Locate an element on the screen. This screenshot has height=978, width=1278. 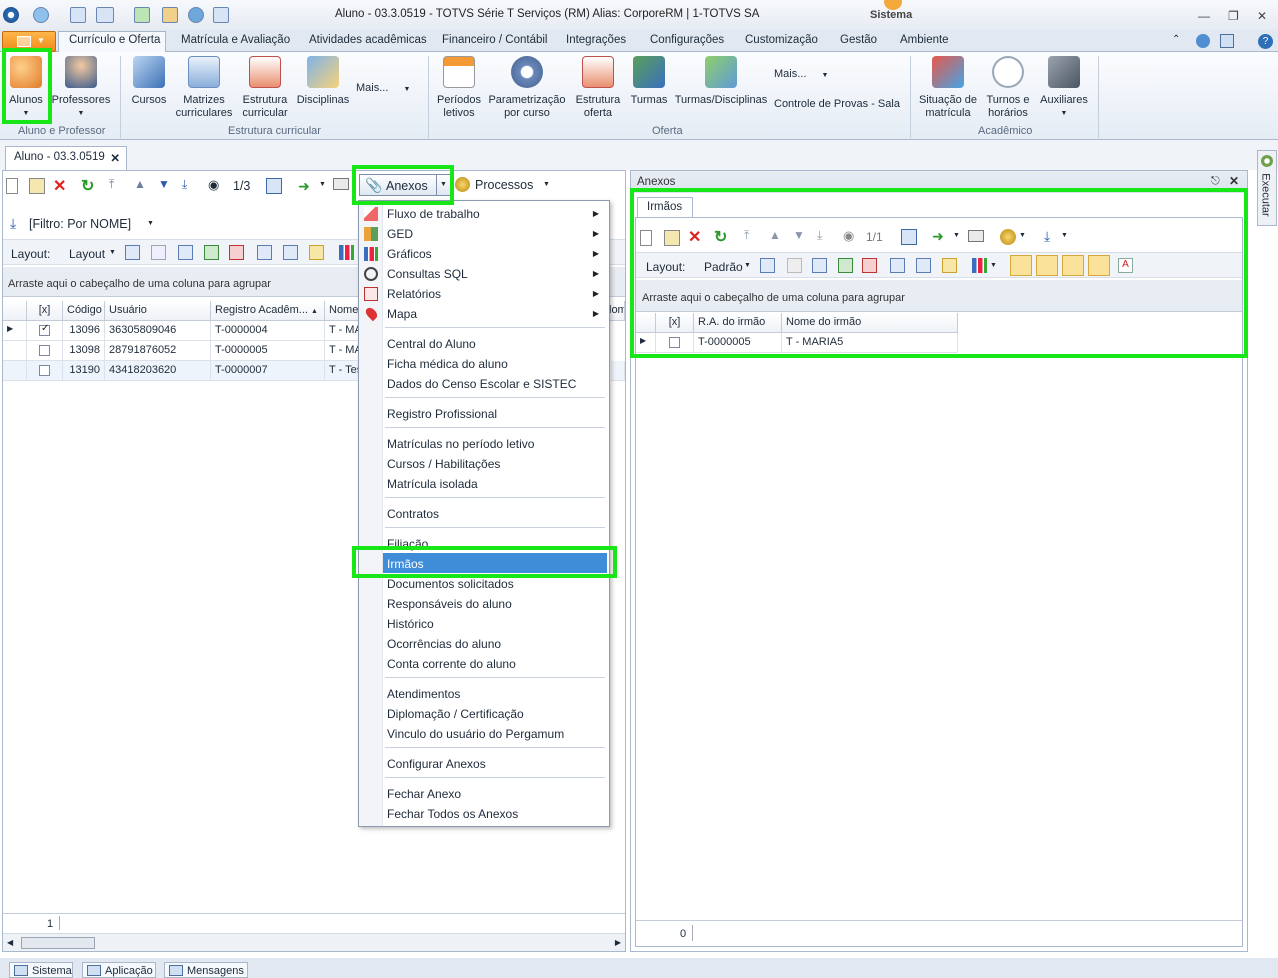
menu-item-ged: GED is located at coordinates (400, 234).